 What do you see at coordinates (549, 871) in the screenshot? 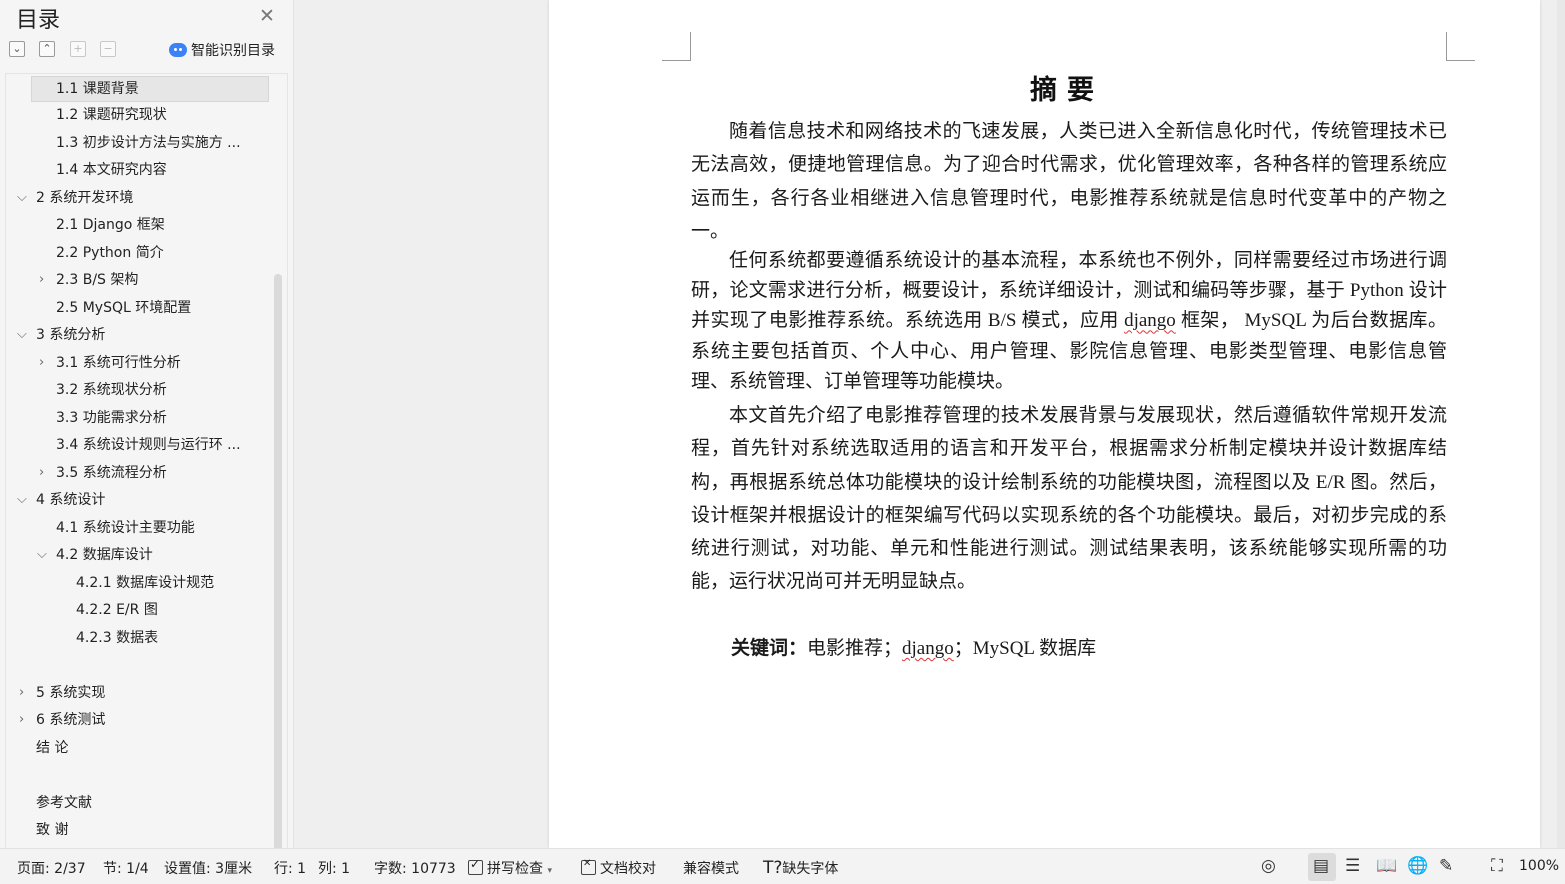
I see `dropdown-arrow-icon: ▾` at bounding box center [549, 871].